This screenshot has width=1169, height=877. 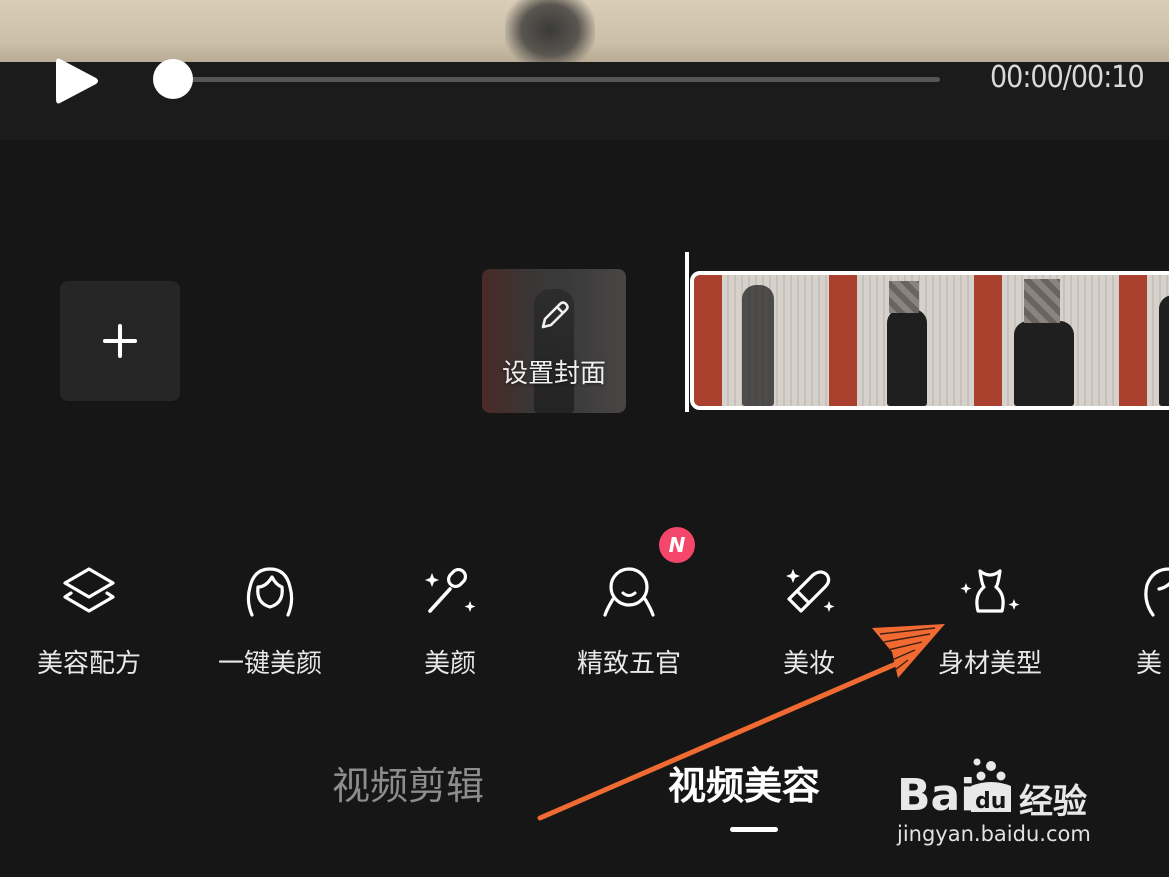 What do you see at coordinates (557, 79) in the screenshot?
I see `progress-track` at bounding box center [557, 79].